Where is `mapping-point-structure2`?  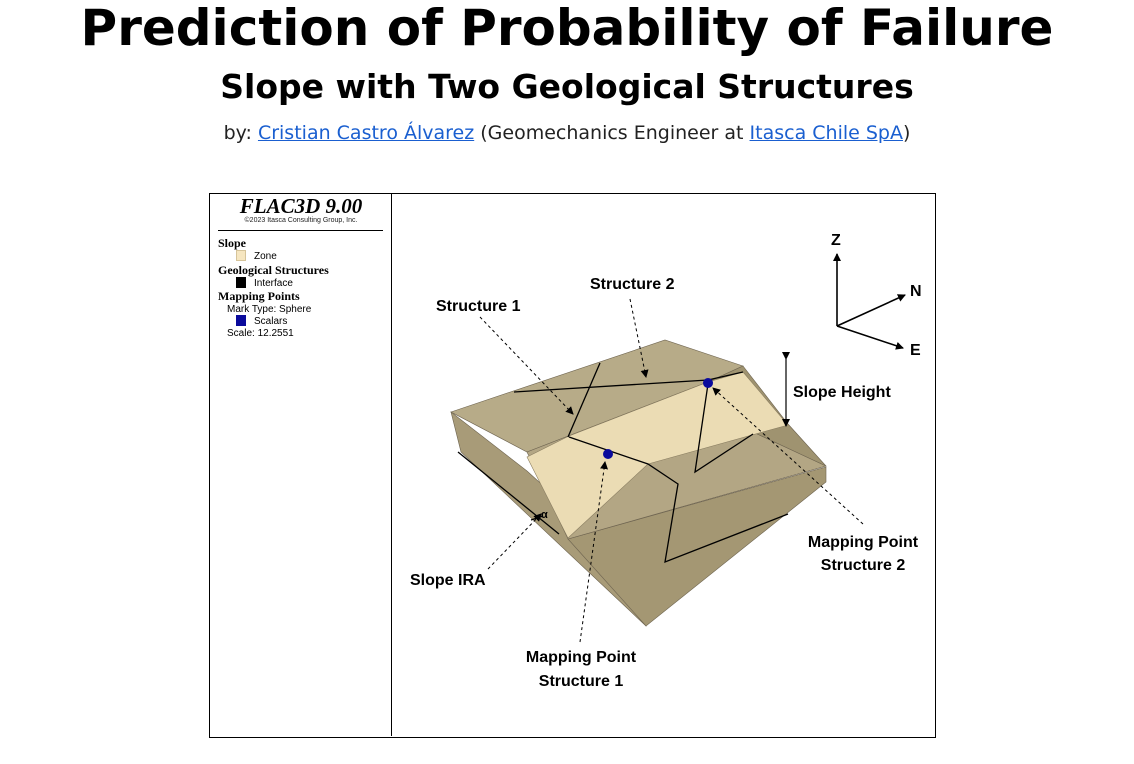
mapping-point-structure2 is located at coordinates (708, 383).